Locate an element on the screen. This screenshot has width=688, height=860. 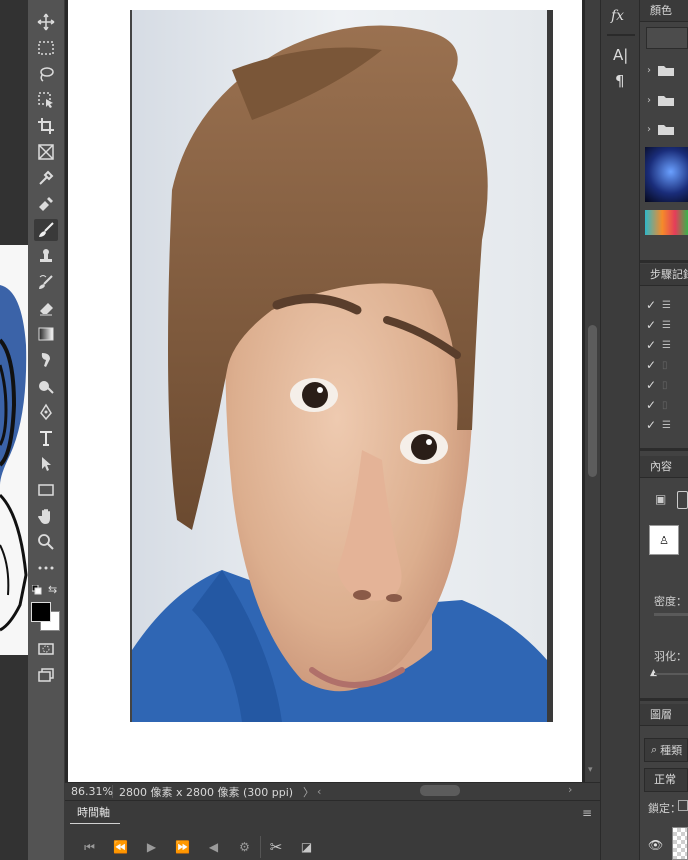
color-panel-tab: 顏色 is located at coordinates (664, 11).